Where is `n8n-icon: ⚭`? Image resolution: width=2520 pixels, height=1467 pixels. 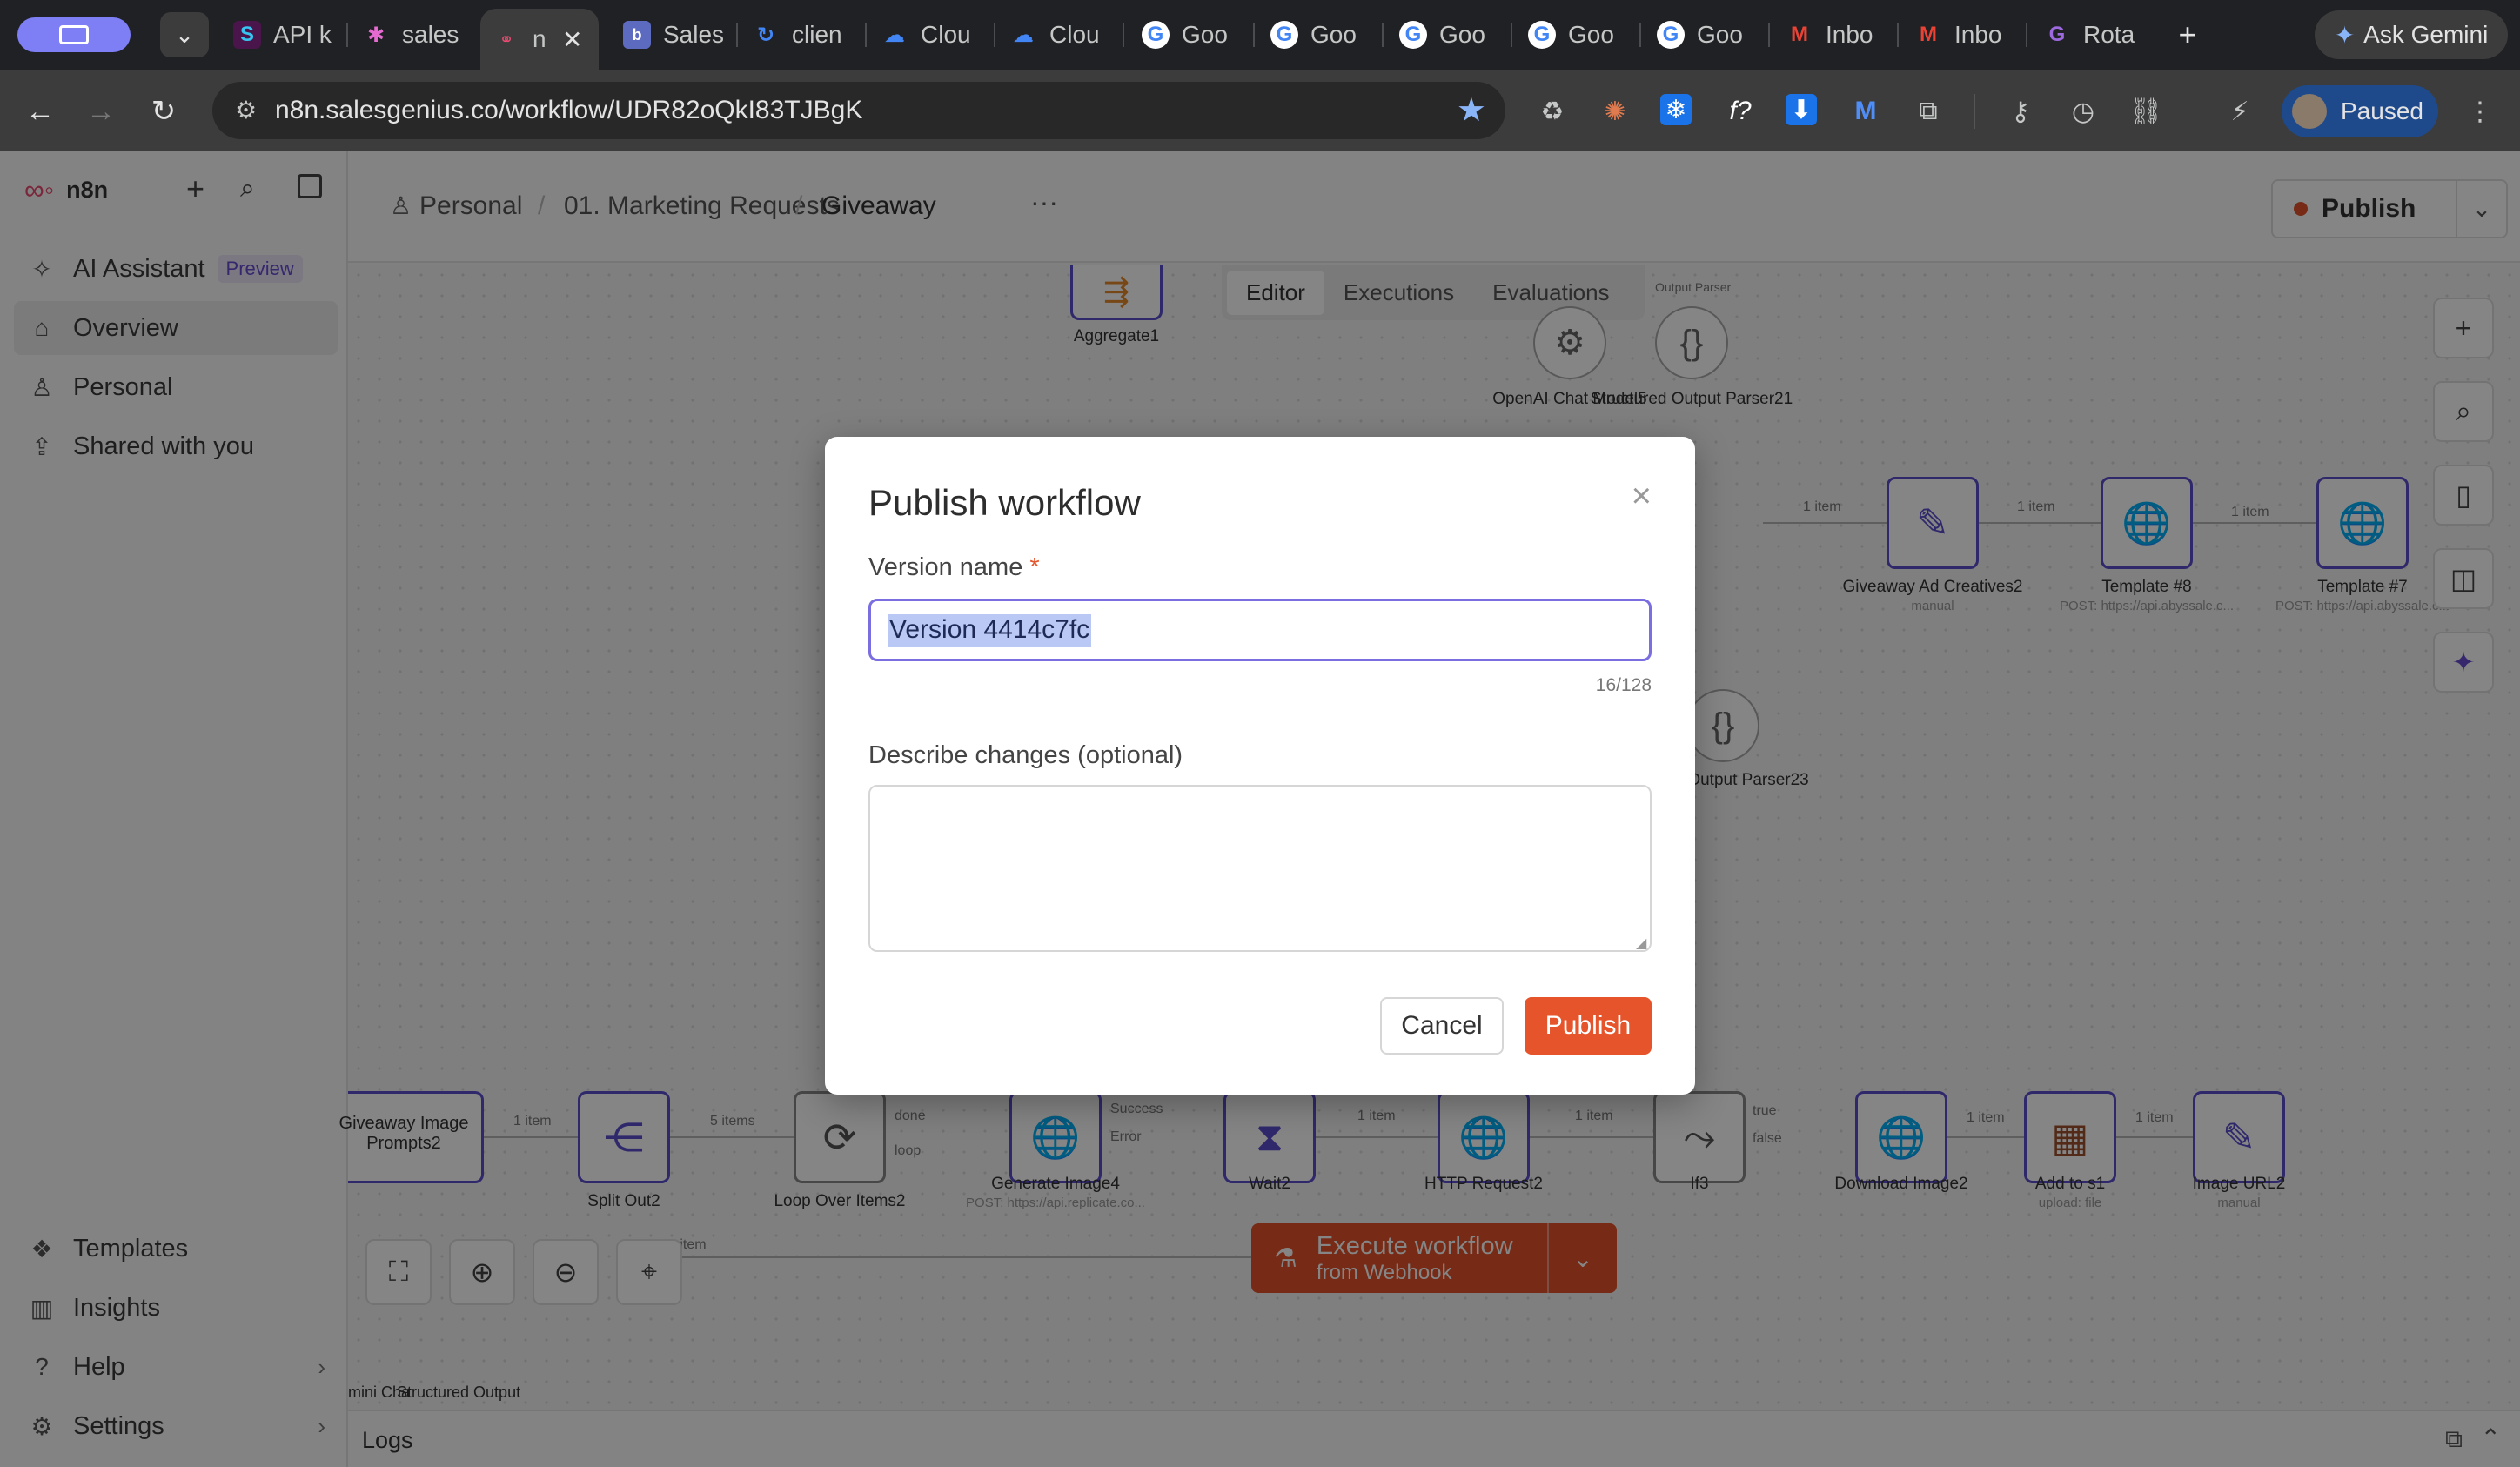 n8n-icon: ⚭ is located at coordinates (506, 40).